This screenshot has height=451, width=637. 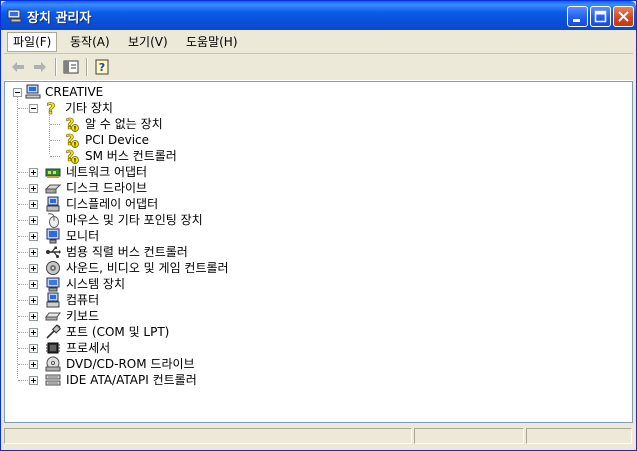 What do you see at coordinates (315, 188) in the screenshot?
I see `tree-item-category: 디스크 드라이브` at bounding box center [315, 188].